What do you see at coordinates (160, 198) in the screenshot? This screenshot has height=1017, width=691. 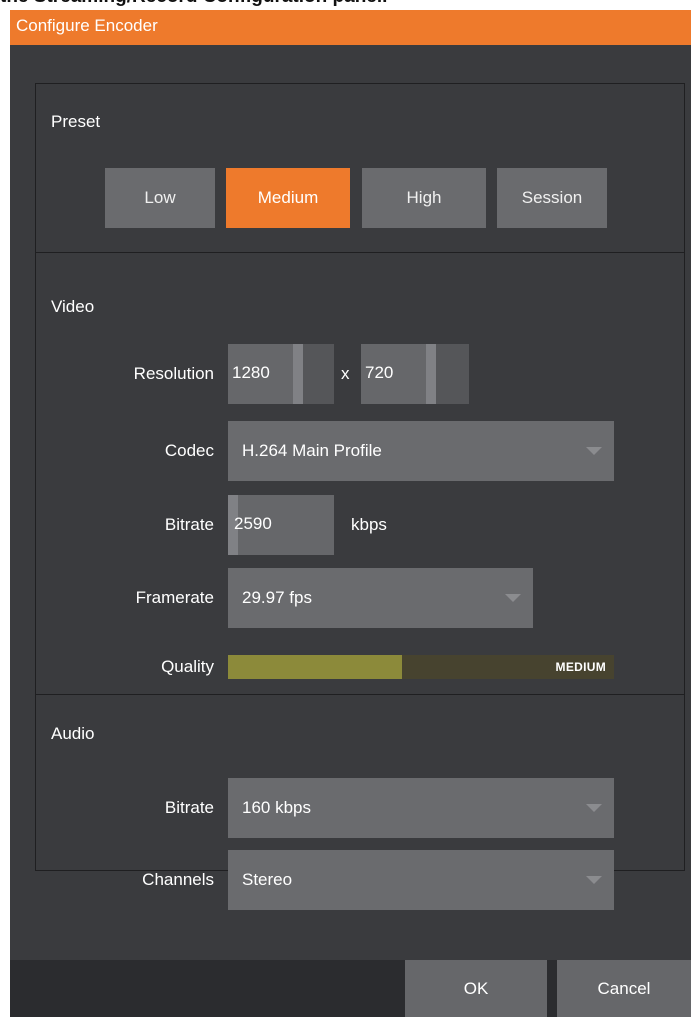 I see `preset-low-button: Low` at bounding box center [160, 198].